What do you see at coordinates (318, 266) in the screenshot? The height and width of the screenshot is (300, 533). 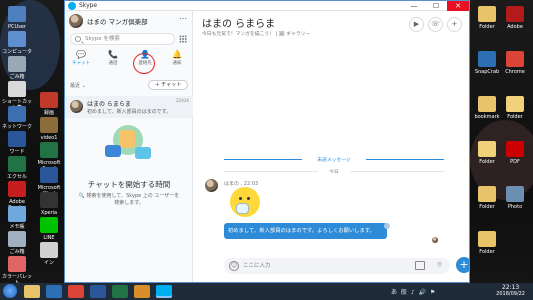 I see `message-input` at bounding box center [318, 266].